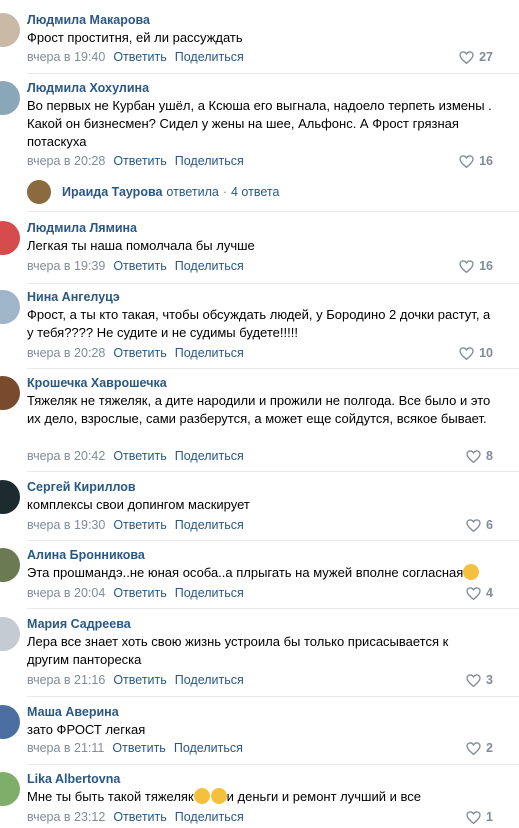 Image resolution: width=519 pixels, height=828 pixels. What do you see at coordinates (86, 555) in the screenshot?
I see `comment-author: Алина Бронникова` at bounding box center [86, 555].